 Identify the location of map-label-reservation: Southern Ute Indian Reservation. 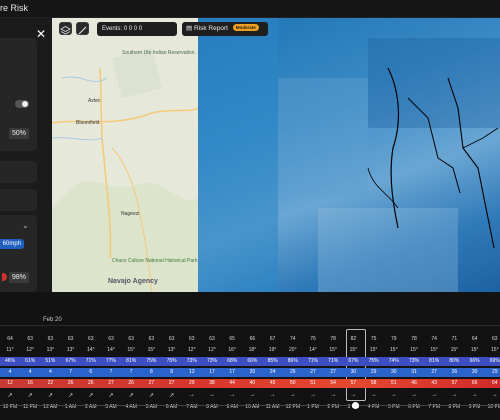
(158, 53).